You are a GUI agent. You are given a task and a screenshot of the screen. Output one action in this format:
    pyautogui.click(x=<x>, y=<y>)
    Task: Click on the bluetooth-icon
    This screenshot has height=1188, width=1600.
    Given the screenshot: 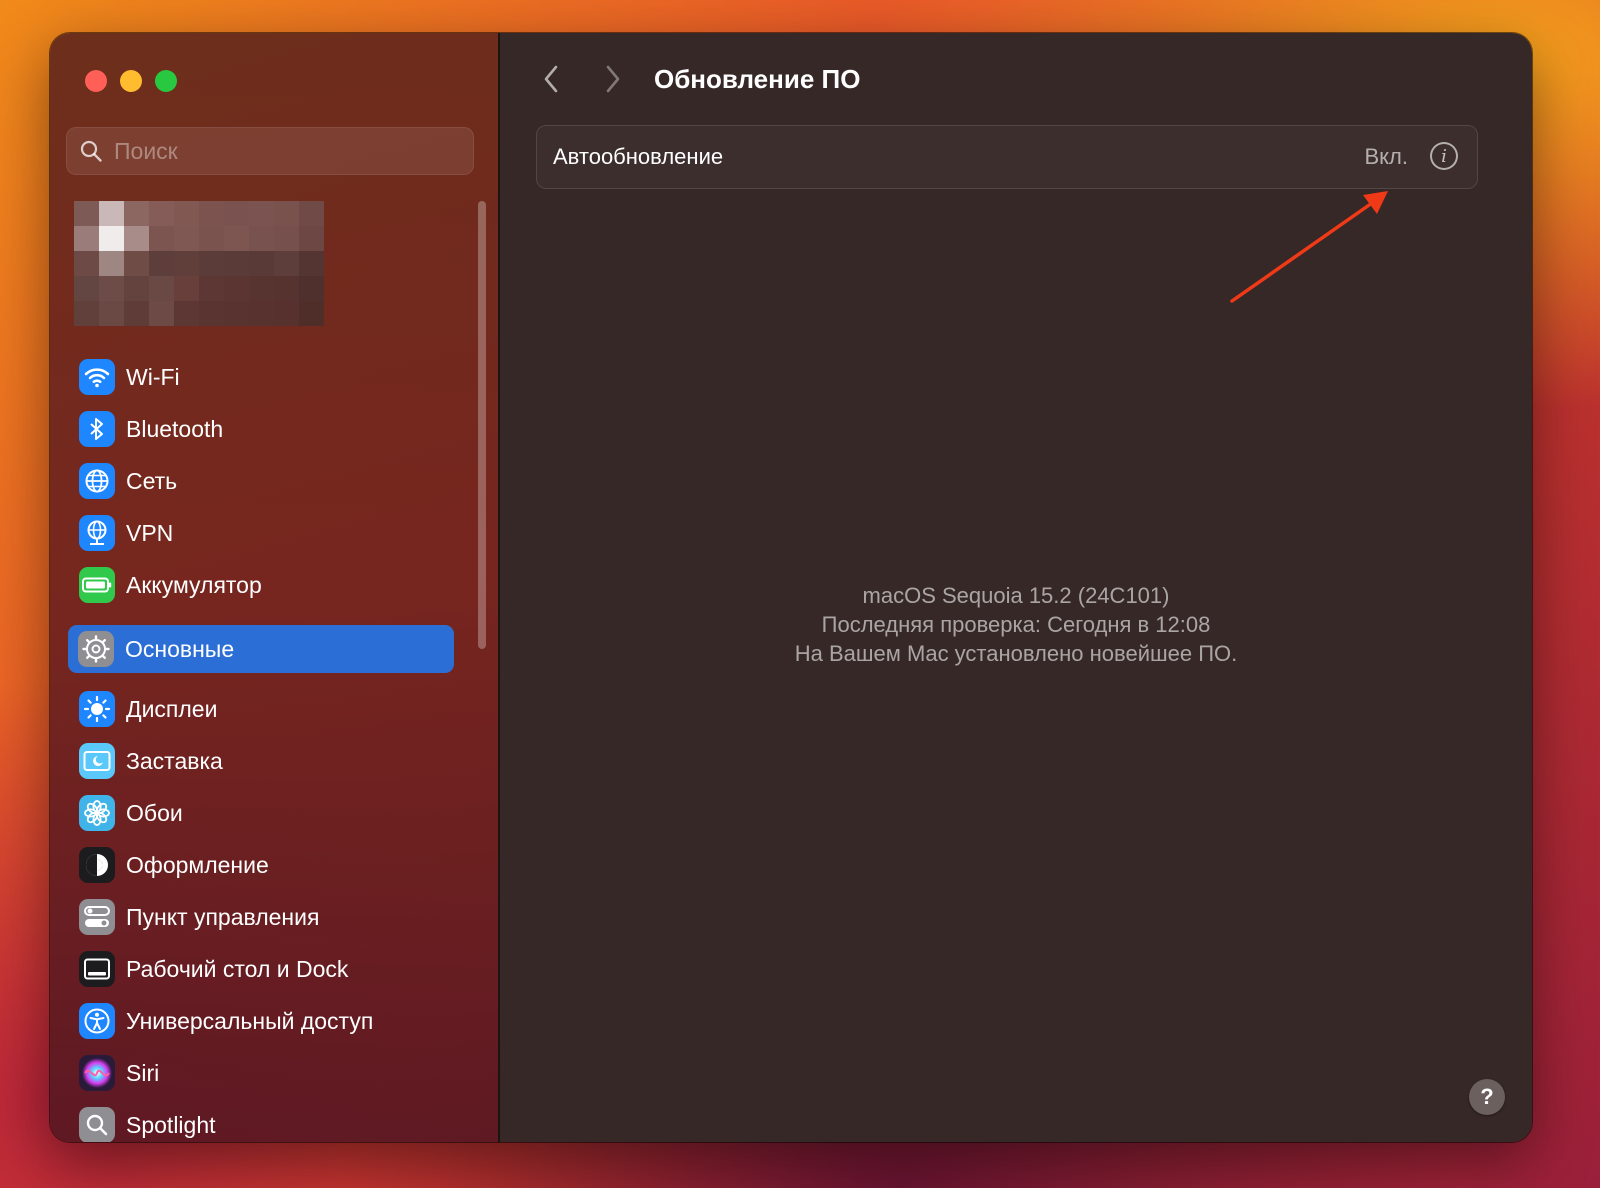 What is the action you would take?
    pyautogui.click(x=97, y=429)
    